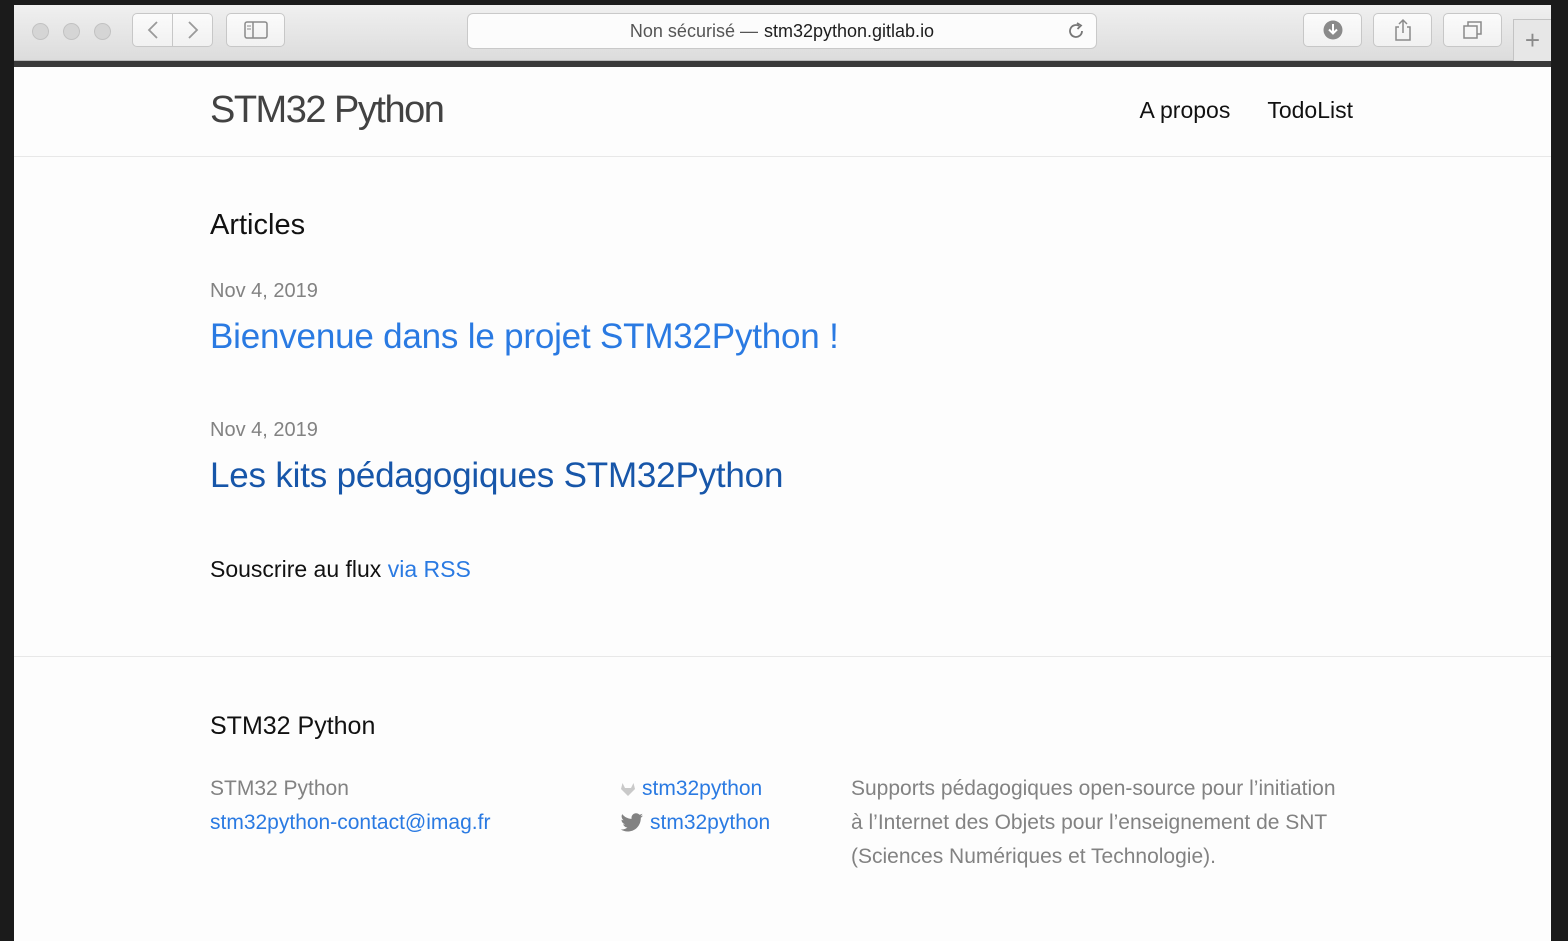 This screenshot has height=941, width=1568. Describe the element at coordinates (279, 788) in the screenshot. I see `footer-name: STM32 Python` at that location.